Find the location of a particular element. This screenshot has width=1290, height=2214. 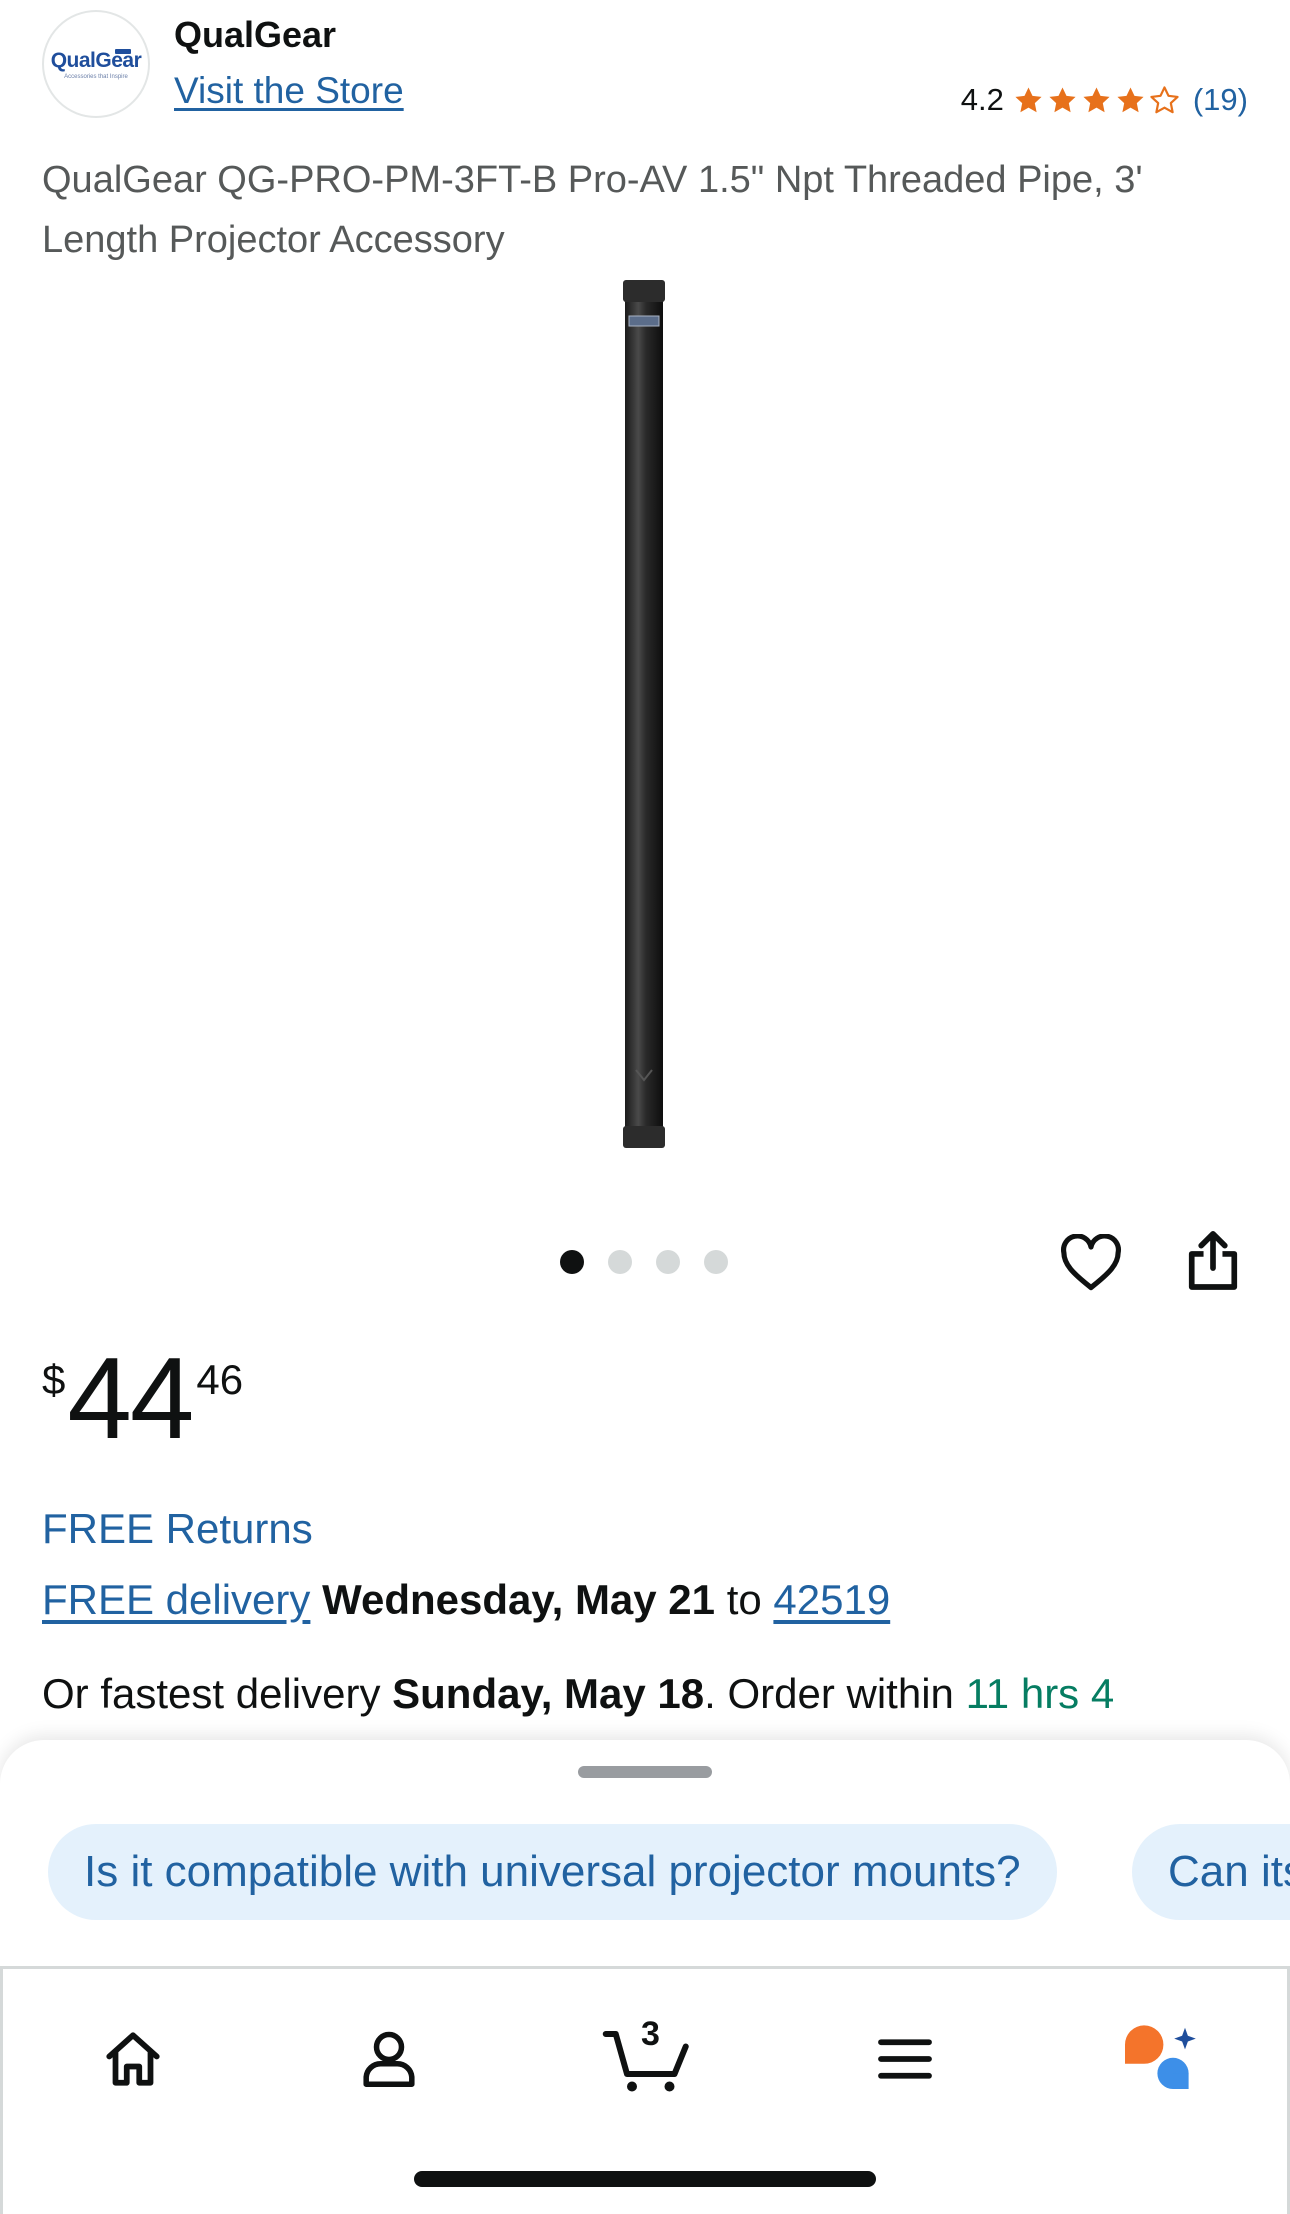

suggestion-chip: Can its is located at coordinates (1211, 1872).